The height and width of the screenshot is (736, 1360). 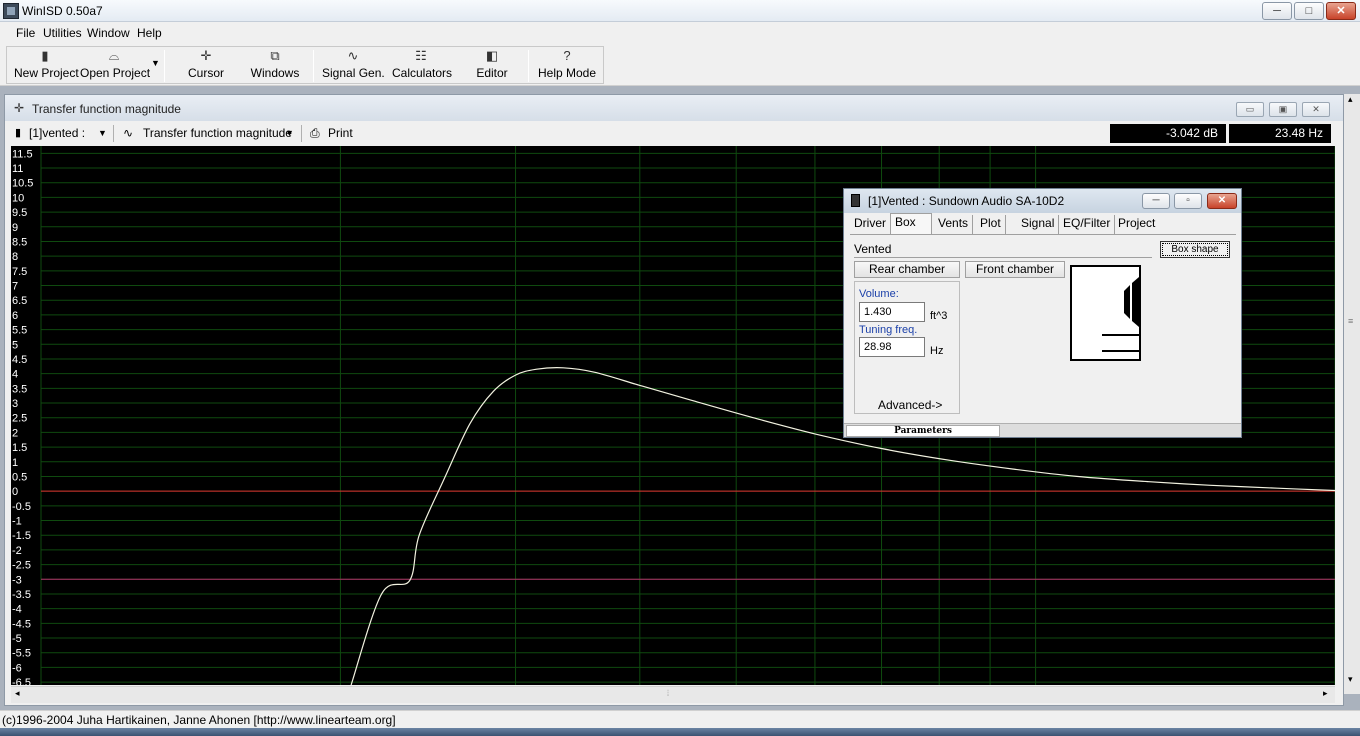 I want to click on help-mode-button: ? Help Mode, so click(x=567, y=65).